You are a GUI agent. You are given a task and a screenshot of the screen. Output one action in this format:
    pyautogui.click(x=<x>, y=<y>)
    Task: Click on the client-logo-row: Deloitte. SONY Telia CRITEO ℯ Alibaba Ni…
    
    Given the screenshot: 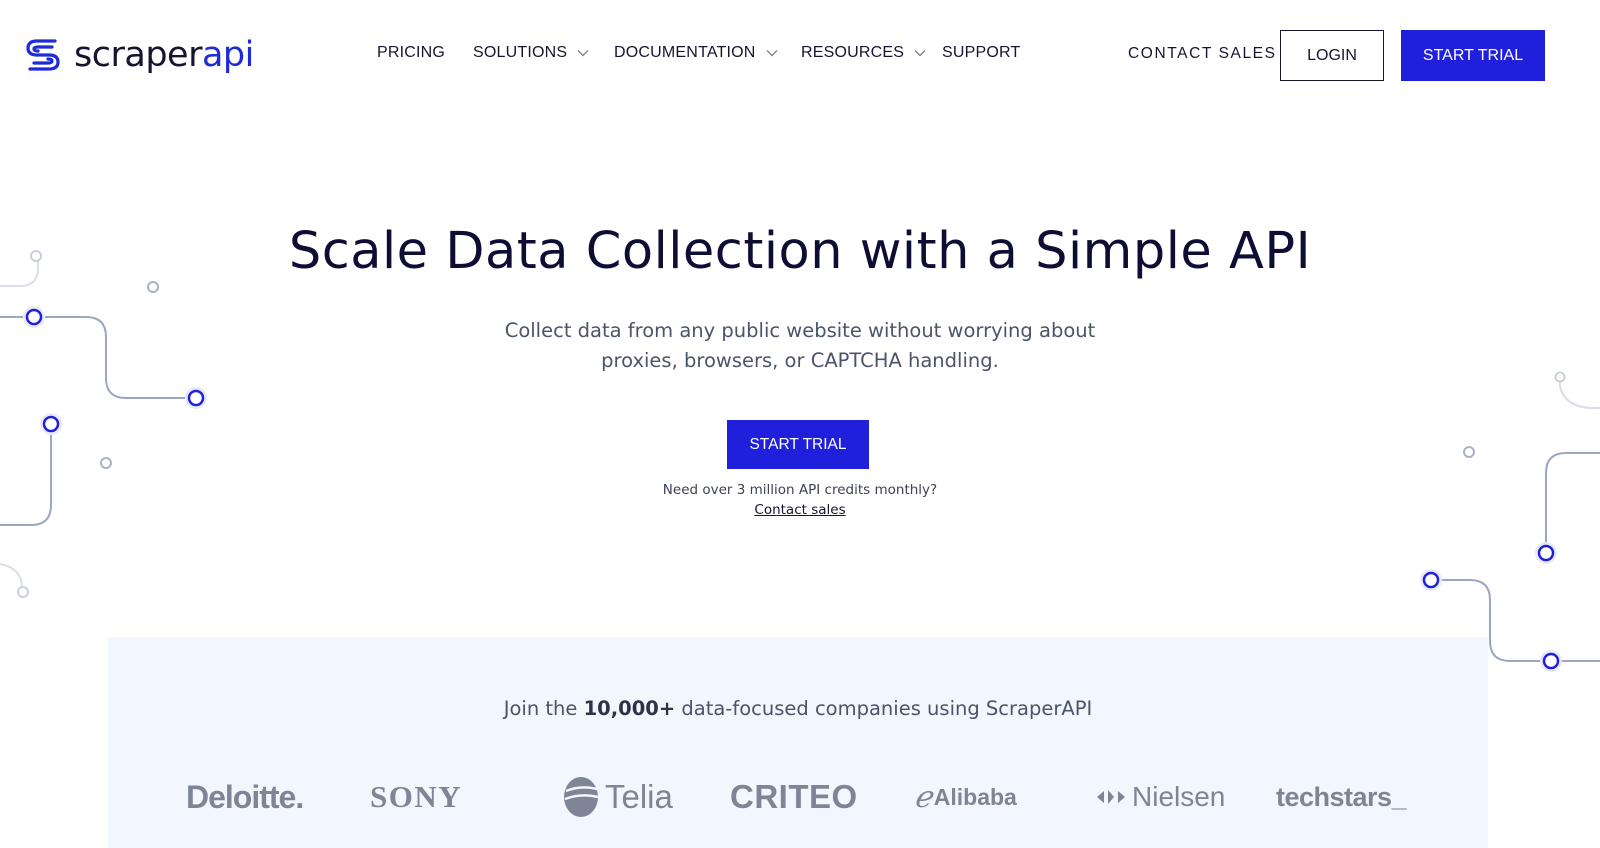 What is the action you would take?
    pyautogui.click(x=798, y=797)
    